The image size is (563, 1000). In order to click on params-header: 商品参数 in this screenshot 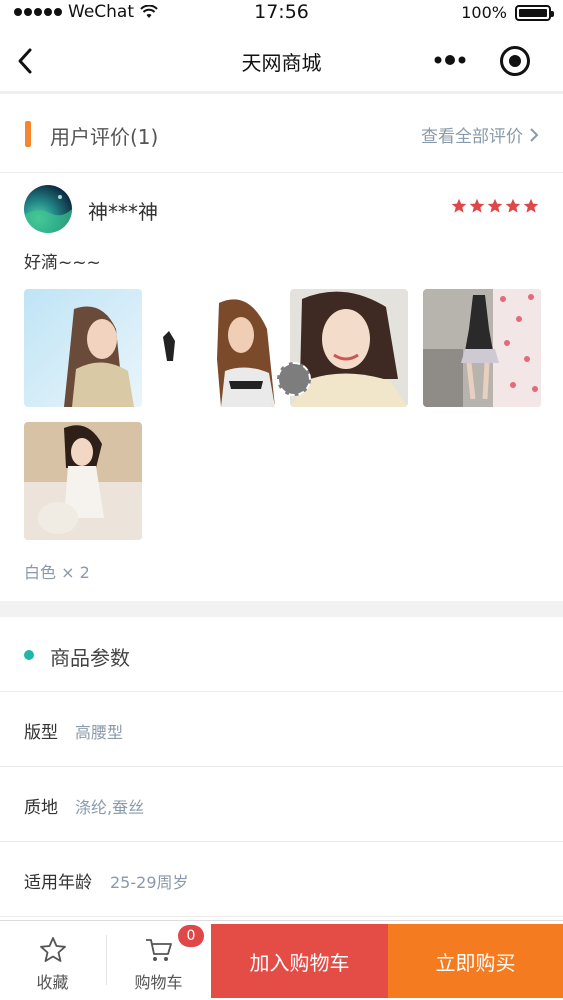, I will do `click(281, 654)`.